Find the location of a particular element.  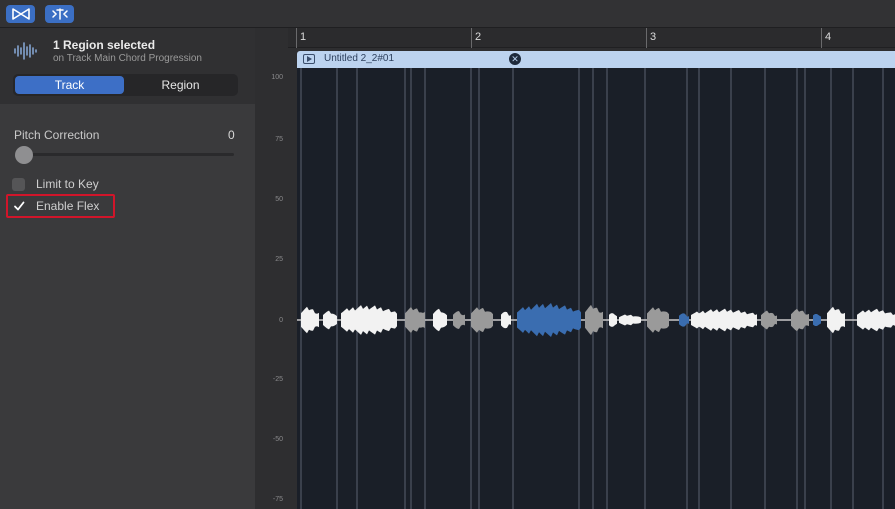

flex-tool-button is located at coordinates (59, 14).